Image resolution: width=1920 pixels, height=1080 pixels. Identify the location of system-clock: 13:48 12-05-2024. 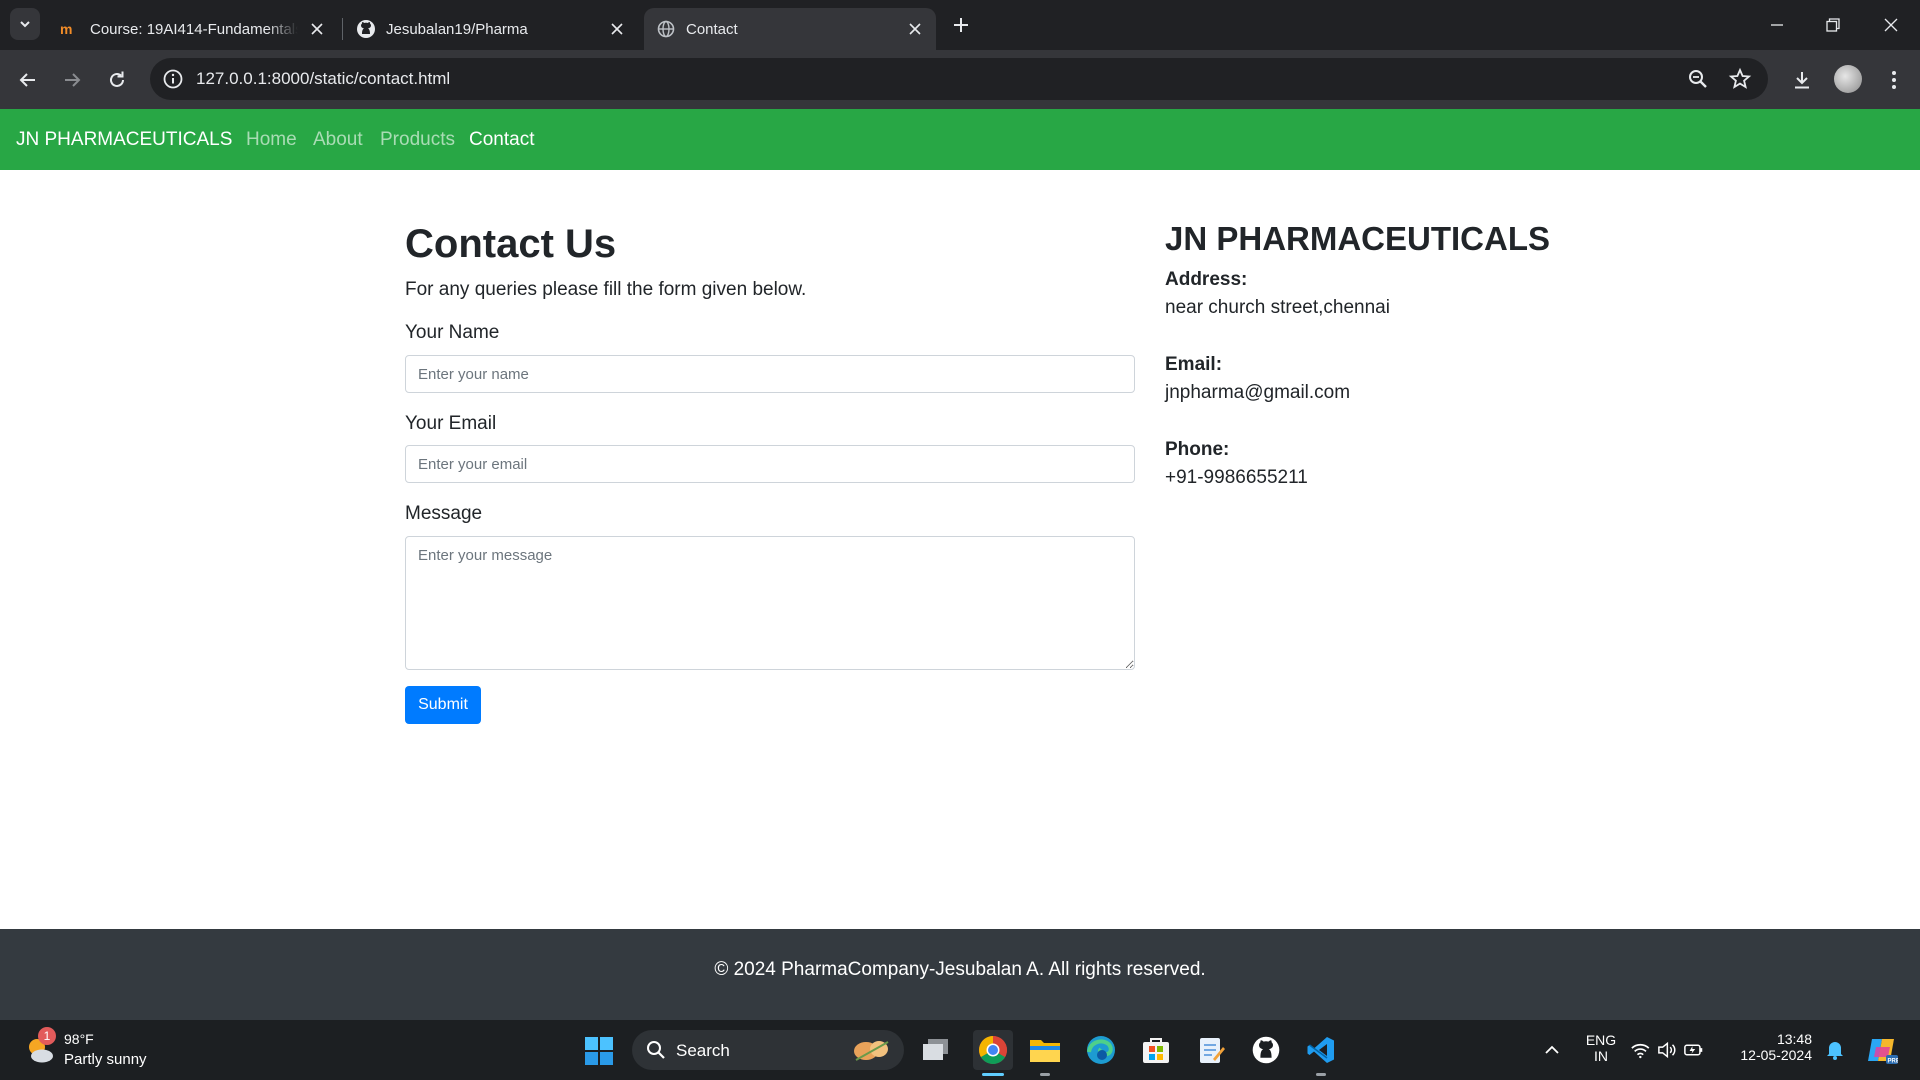
(1774, 1047).